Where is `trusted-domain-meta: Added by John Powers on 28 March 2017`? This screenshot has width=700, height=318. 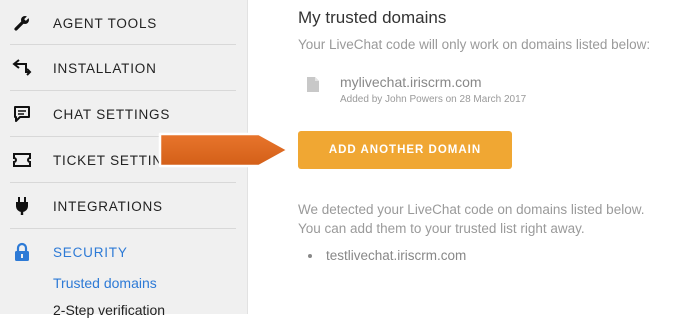
trusted-domain-meta: Added by John Powers on 28 March 2017 is located at coordinates (433, 99).